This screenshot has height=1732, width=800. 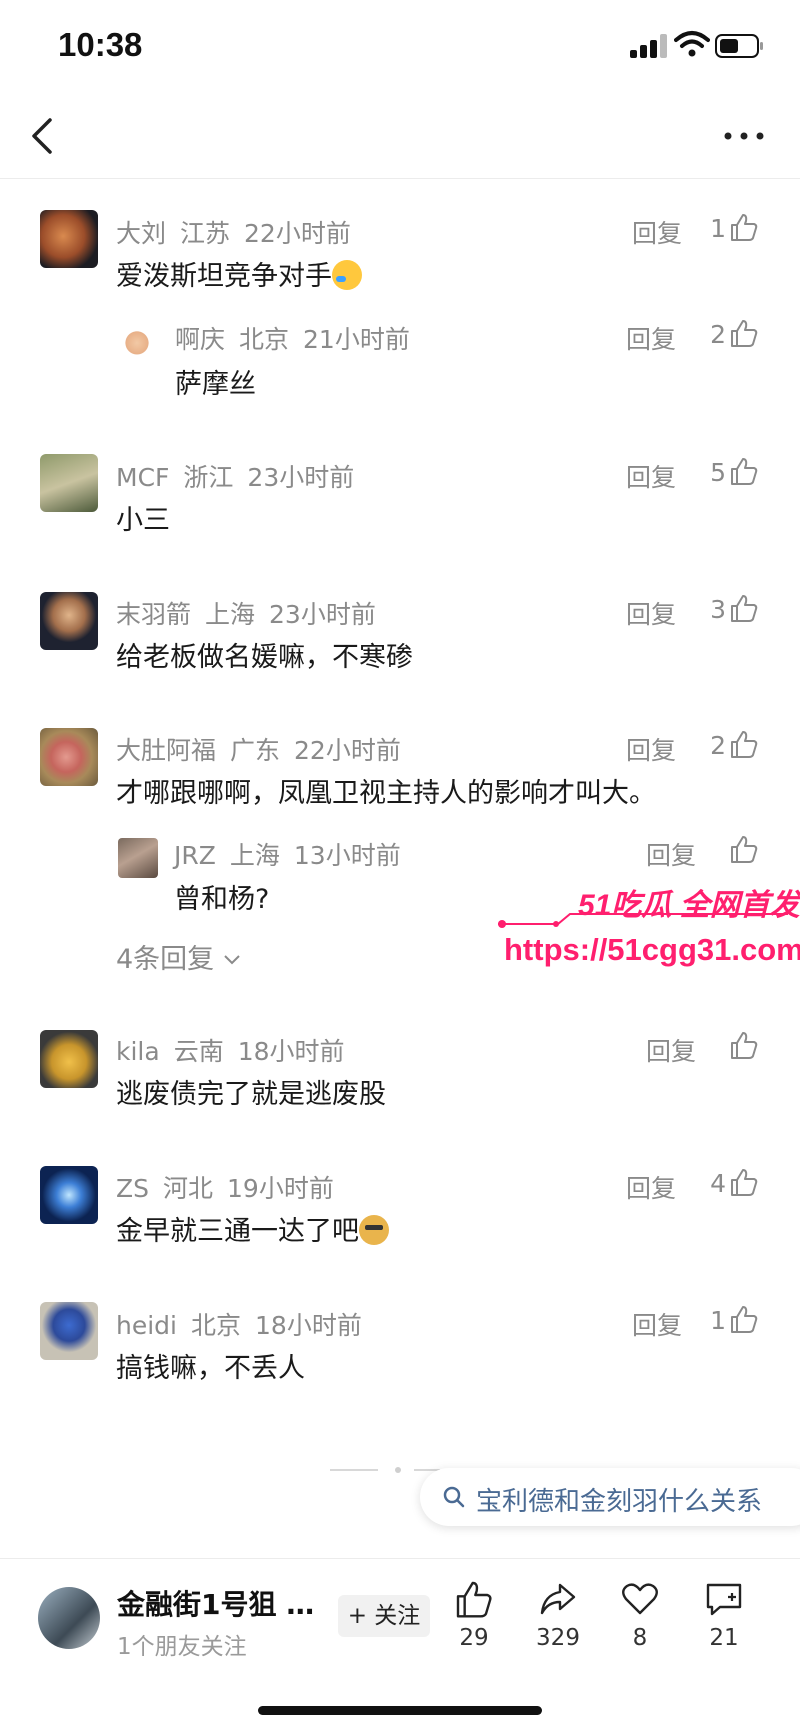 I want to click on comment-meta: 大刘 江苏 22小时前, so click(x=240, y=232).